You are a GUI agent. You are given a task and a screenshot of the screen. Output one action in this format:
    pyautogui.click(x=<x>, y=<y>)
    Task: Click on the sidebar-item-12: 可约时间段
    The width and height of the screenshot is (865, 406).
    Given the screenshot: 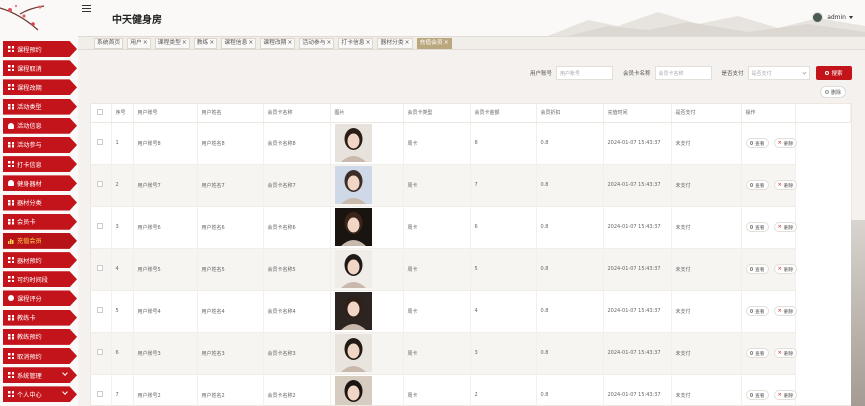 What is the action you would take?
    pyautogui.click(x=40, y=279)
    